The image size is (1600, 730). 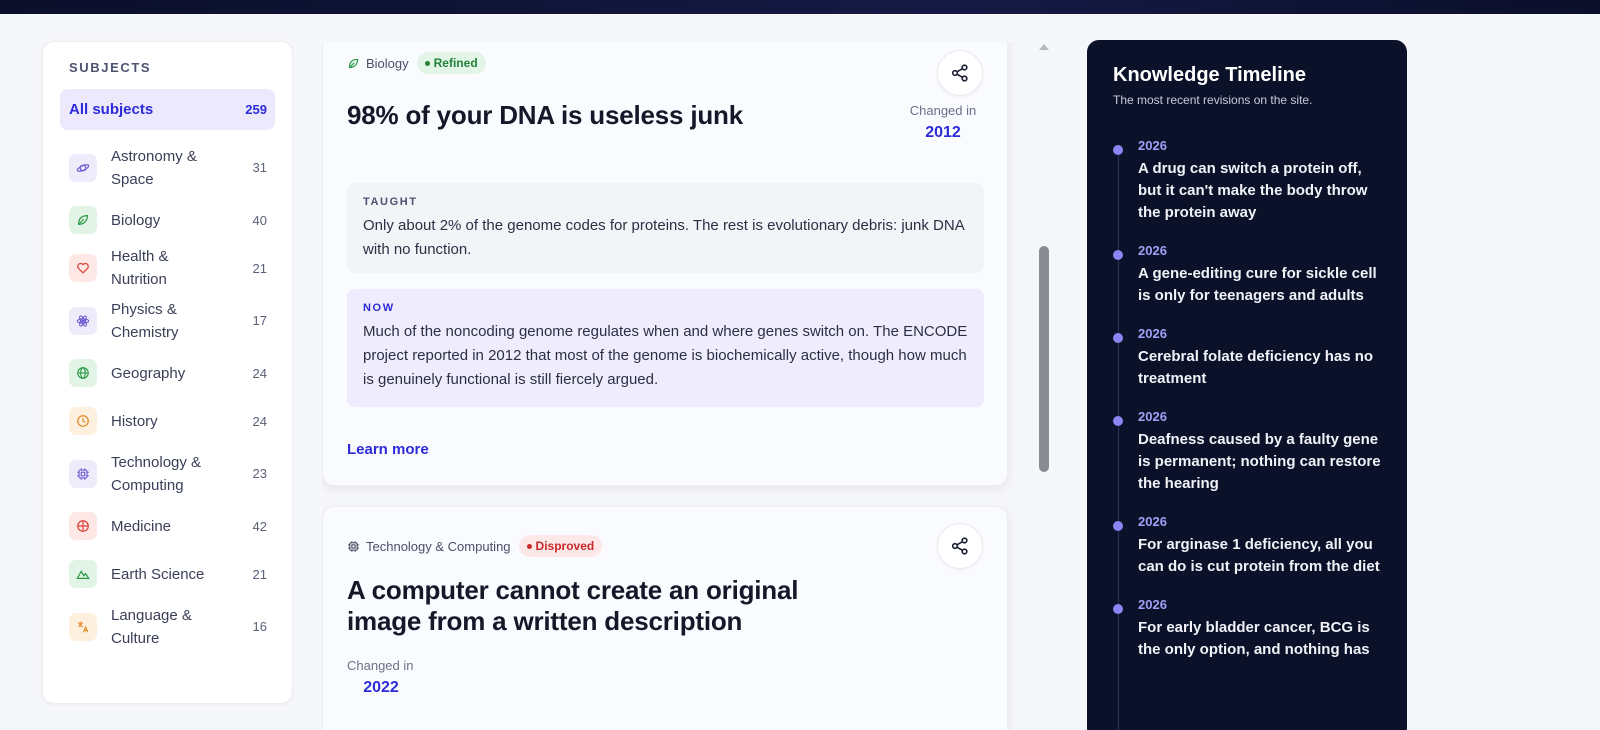 What do you see at coordinates (259, 626) in the screenshot?
I see `sidebar-item-count: 16` at bounding box center [259, 626].